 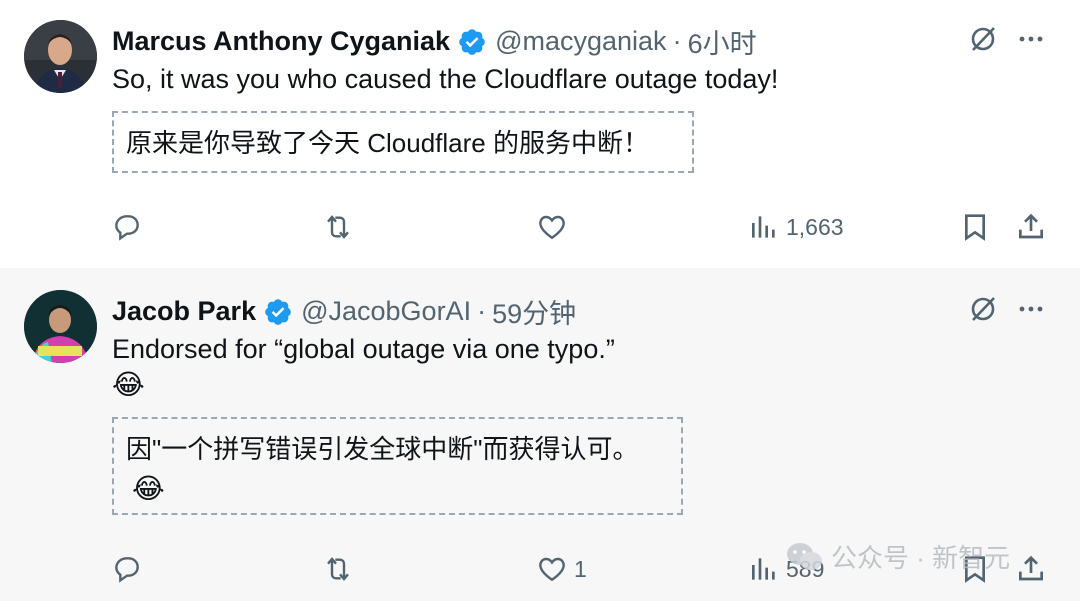 What do you see at coordinates (815, 226) in the screenshot?
I see `views-count: 1,663` at bounding box center [815, 226].